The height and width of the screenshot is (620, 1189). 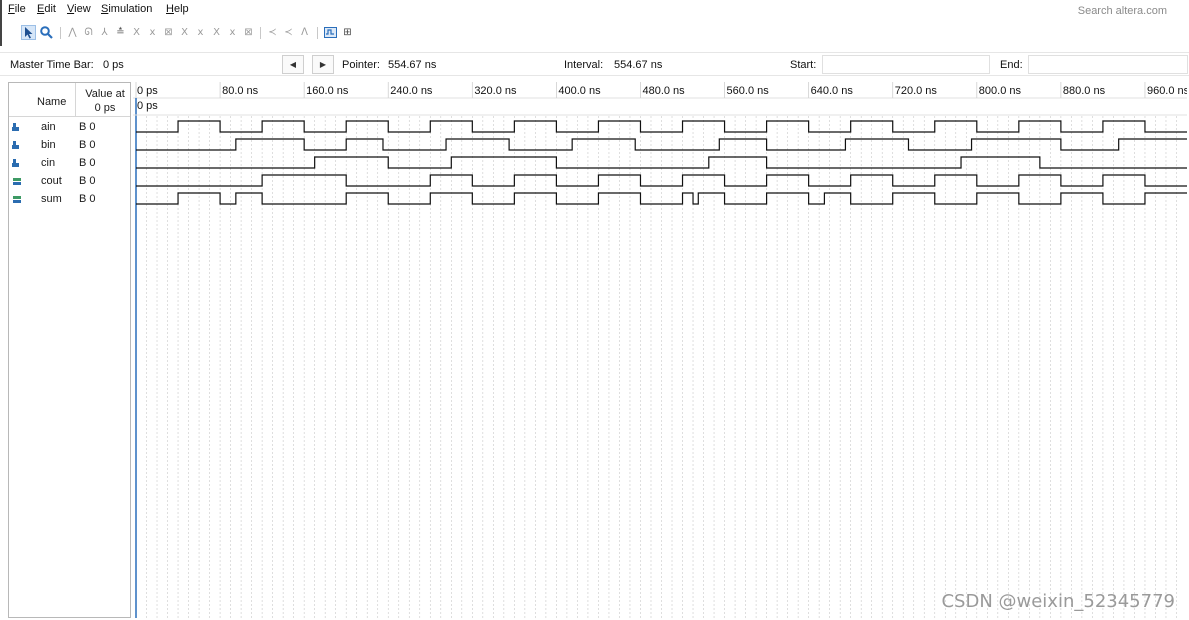 I want to click on time-tick-label: 480.0 ns, so click(x=663, y=91).